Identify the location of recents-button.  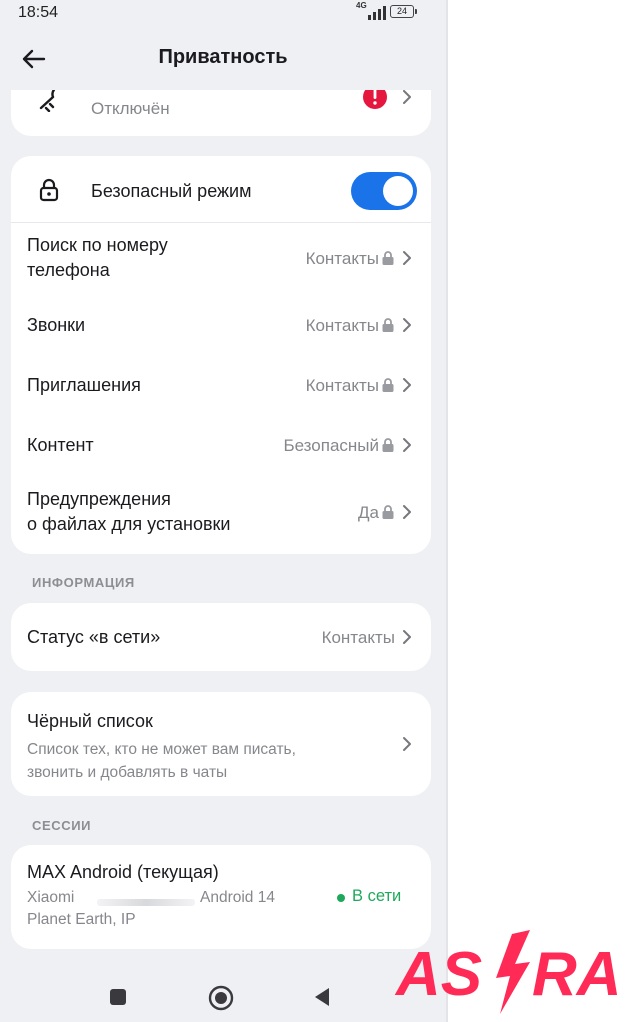
(118, 997).